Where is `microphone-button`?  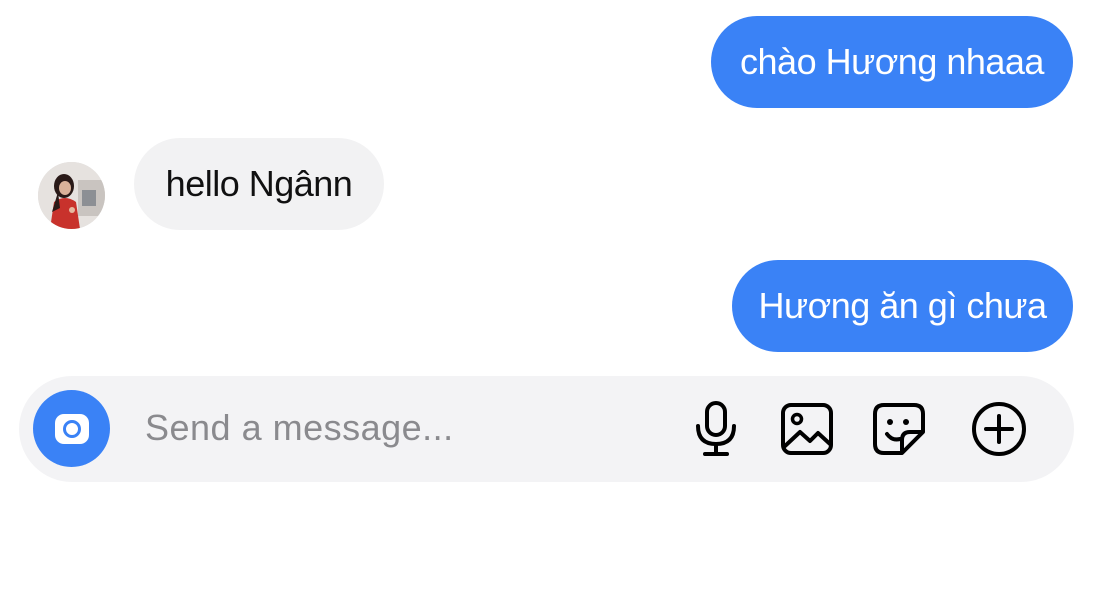
microphone-button is located at coordinates (716, 429).